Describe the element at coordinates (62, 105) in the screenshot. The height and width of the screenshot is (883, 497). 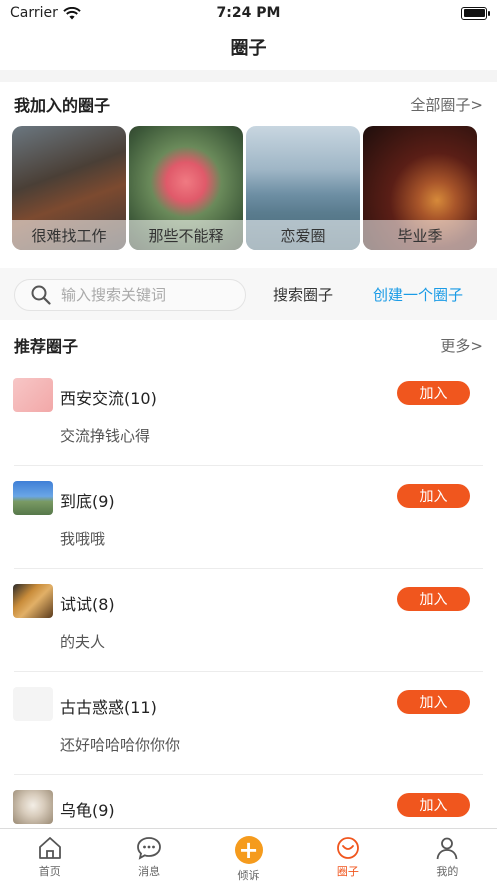
I see `joined-title: 我加入的圈子` at that location.